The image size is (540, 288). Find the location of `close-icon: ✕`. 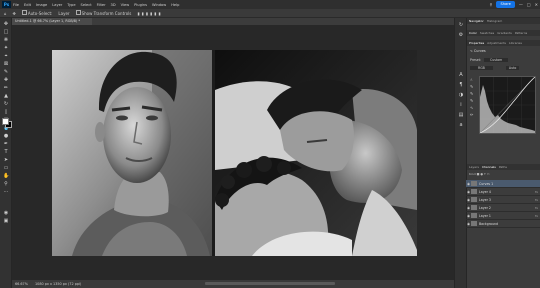

close-icon: ✕ is located at coordinates (536, 4).